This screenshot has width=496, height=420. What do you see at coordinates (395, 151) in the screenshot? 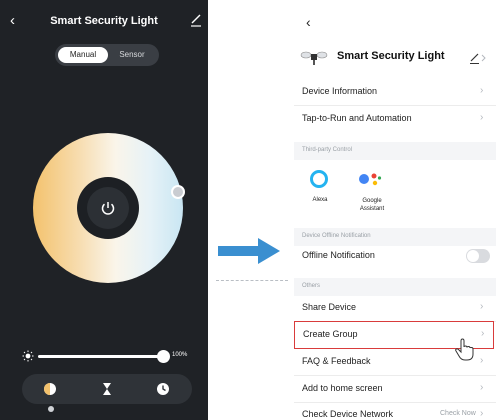
I see `section-third-party: Third-party Control` at bounding box center [395, 151].